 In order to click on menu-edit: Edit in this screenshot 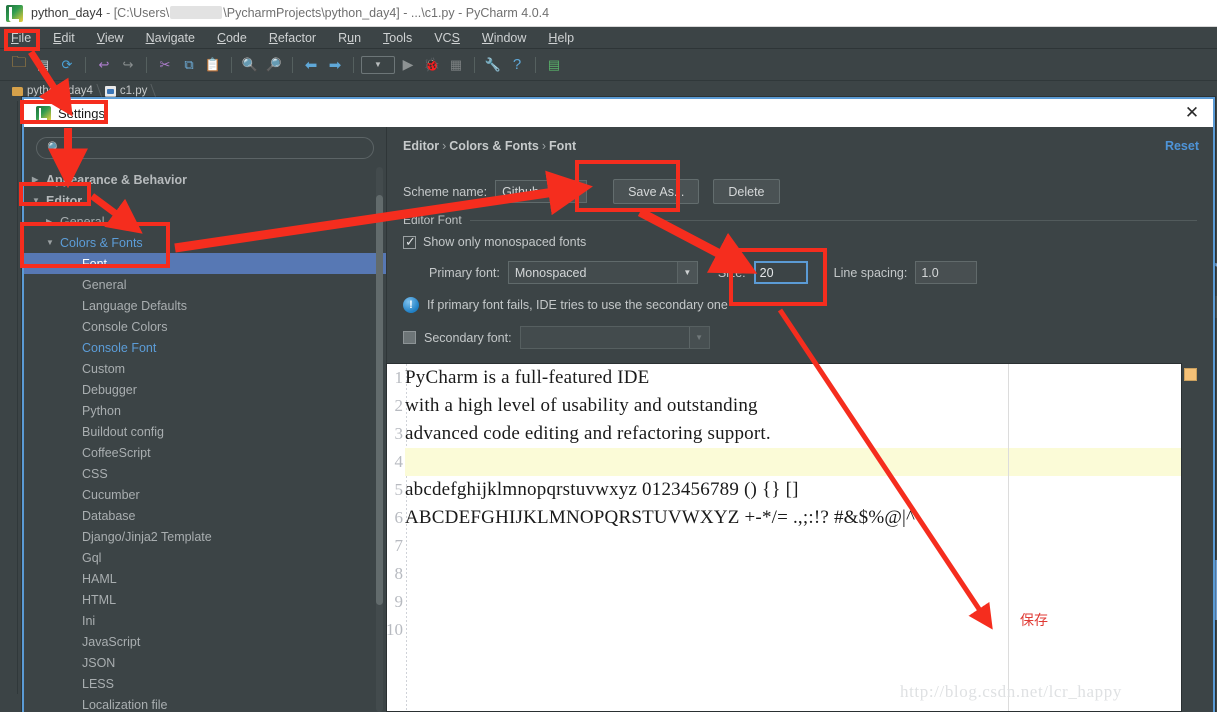, I will do `click(64, 38)`.